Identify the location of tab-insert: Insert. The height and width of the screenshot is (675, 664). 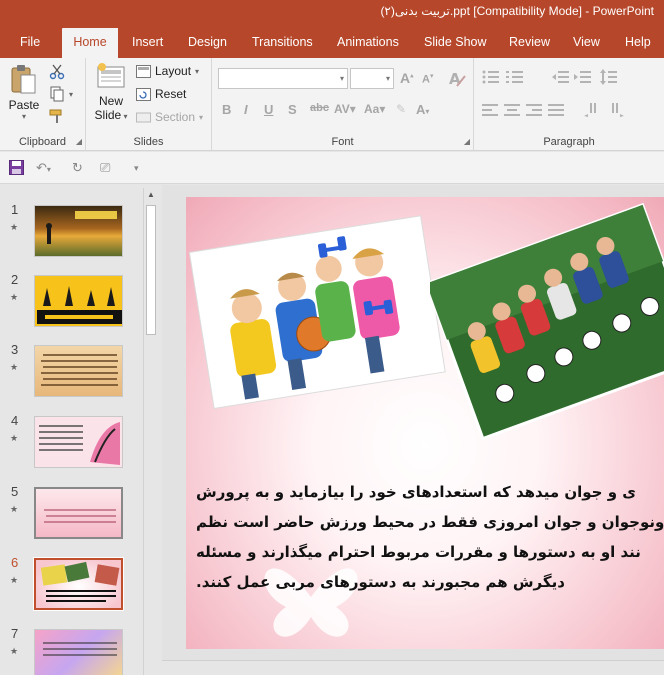
(147, 43).